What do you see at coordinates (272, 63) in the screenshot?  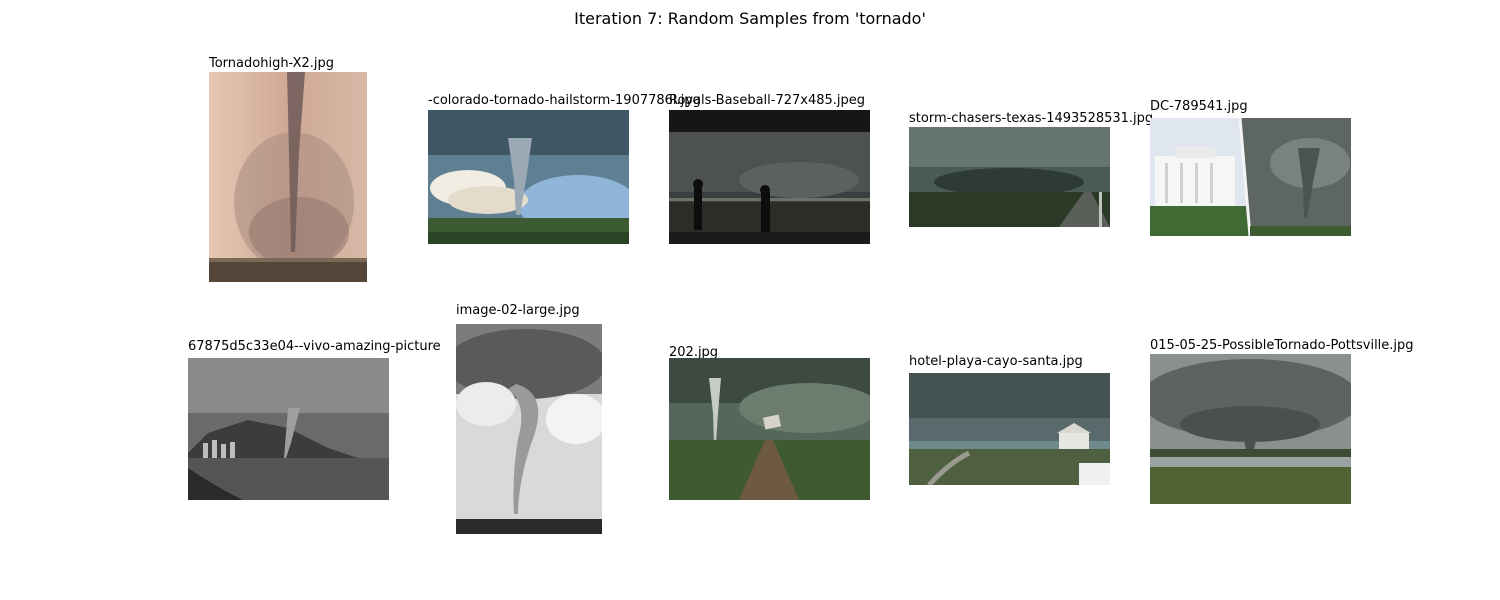 I see `sample-caption: Tornadohigh-X2.jpg` at bounding box center [272, 63].